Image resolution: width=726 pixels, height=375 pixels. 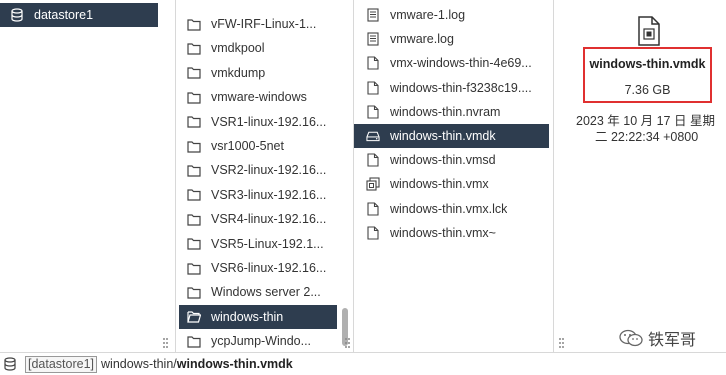 What do you see at coordinates (247, 146) in the screenshot?
I see `folder-item-label: vsr1000-5net` at bounding box center [247, 146].